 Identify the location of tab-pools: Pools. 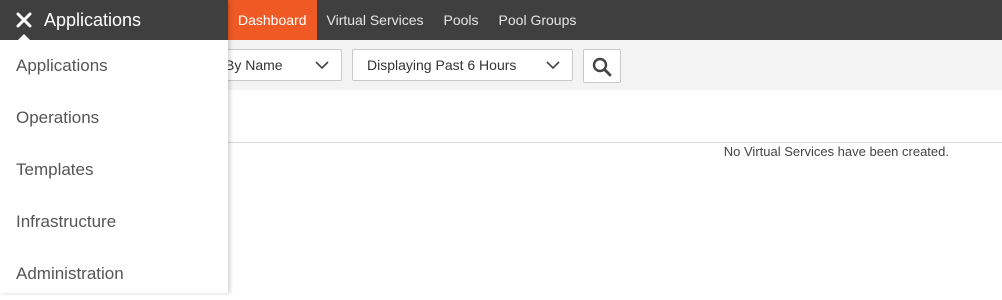
(461, 20).